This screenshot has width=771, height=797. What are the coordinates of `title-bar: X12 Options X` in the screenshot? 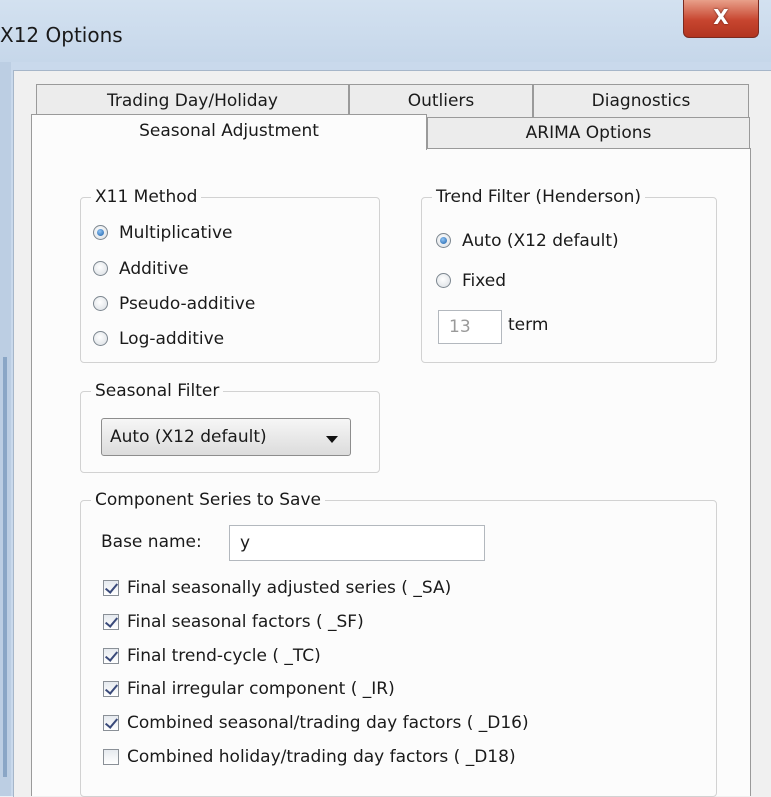 It's located at (385, 31).